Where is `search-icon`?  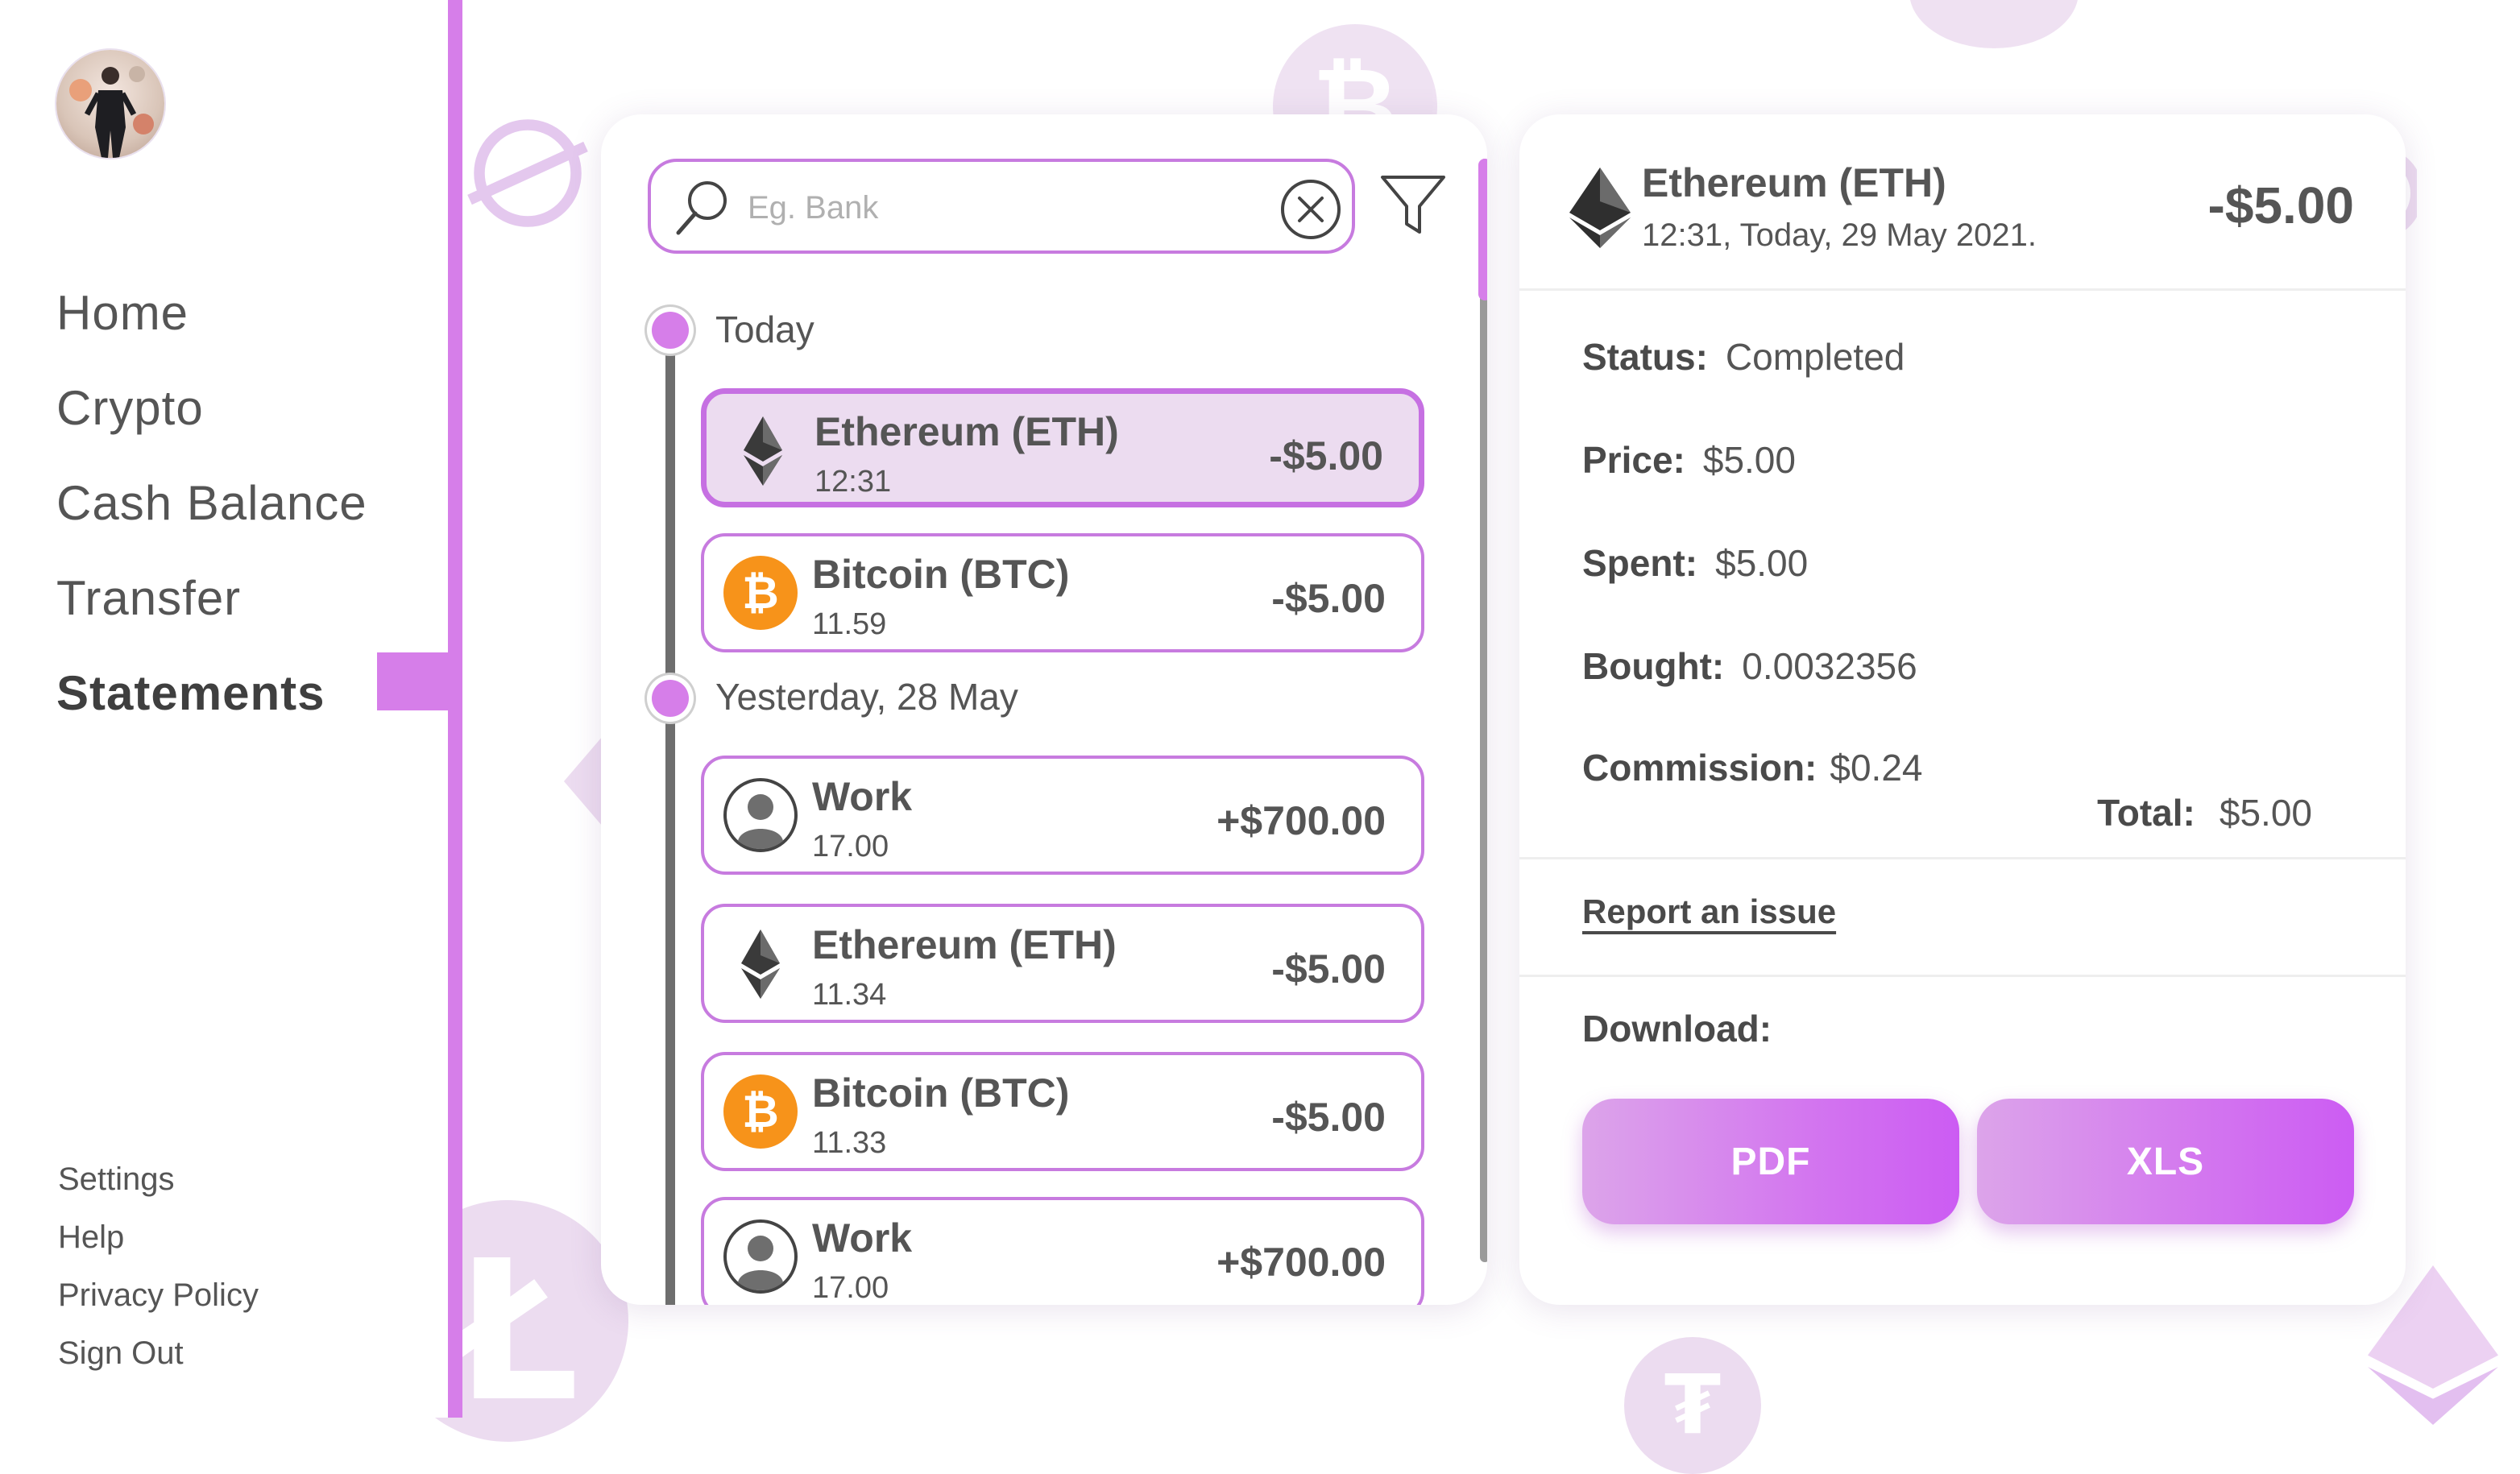 search-icon is located at coordinates (701, 208).